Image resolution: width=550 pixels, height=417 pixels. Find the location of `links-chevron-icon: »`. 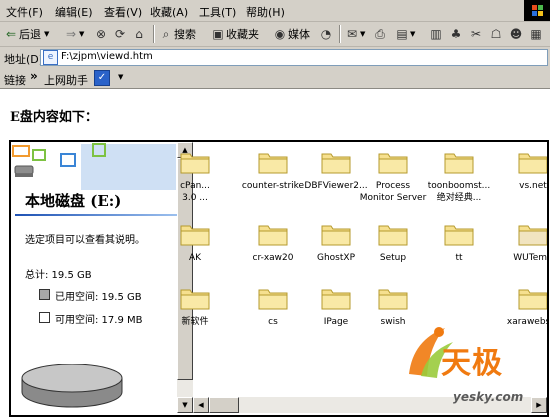

links-chevron-icon: » is located at coordinates (34, 76).